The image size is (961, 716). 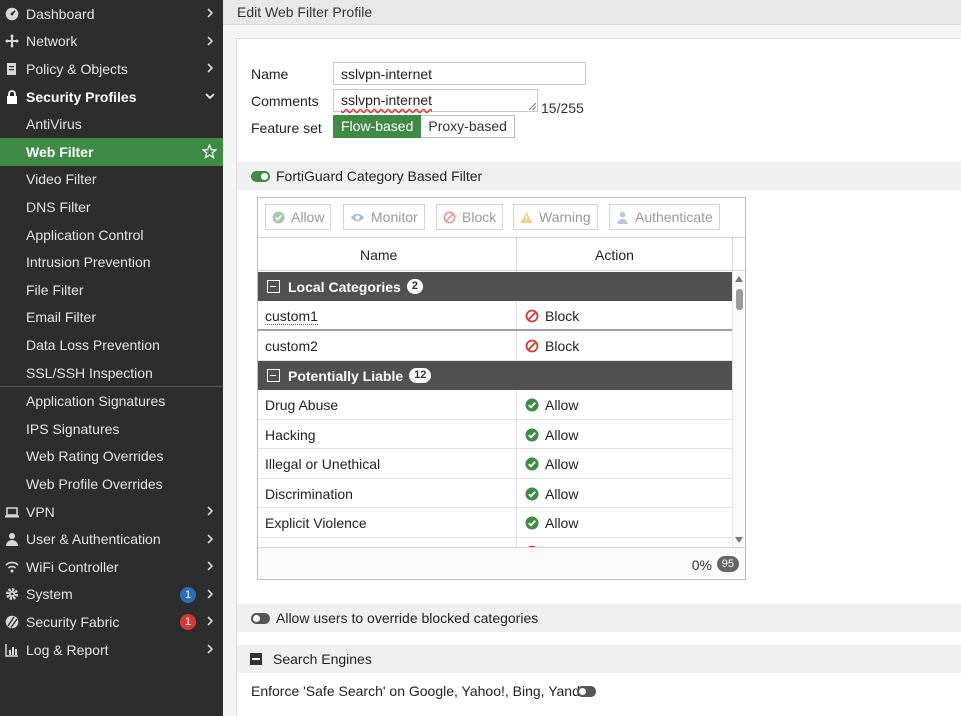 I want to click on category-name: Illegal or Unethical, so click(x=323, y=464).